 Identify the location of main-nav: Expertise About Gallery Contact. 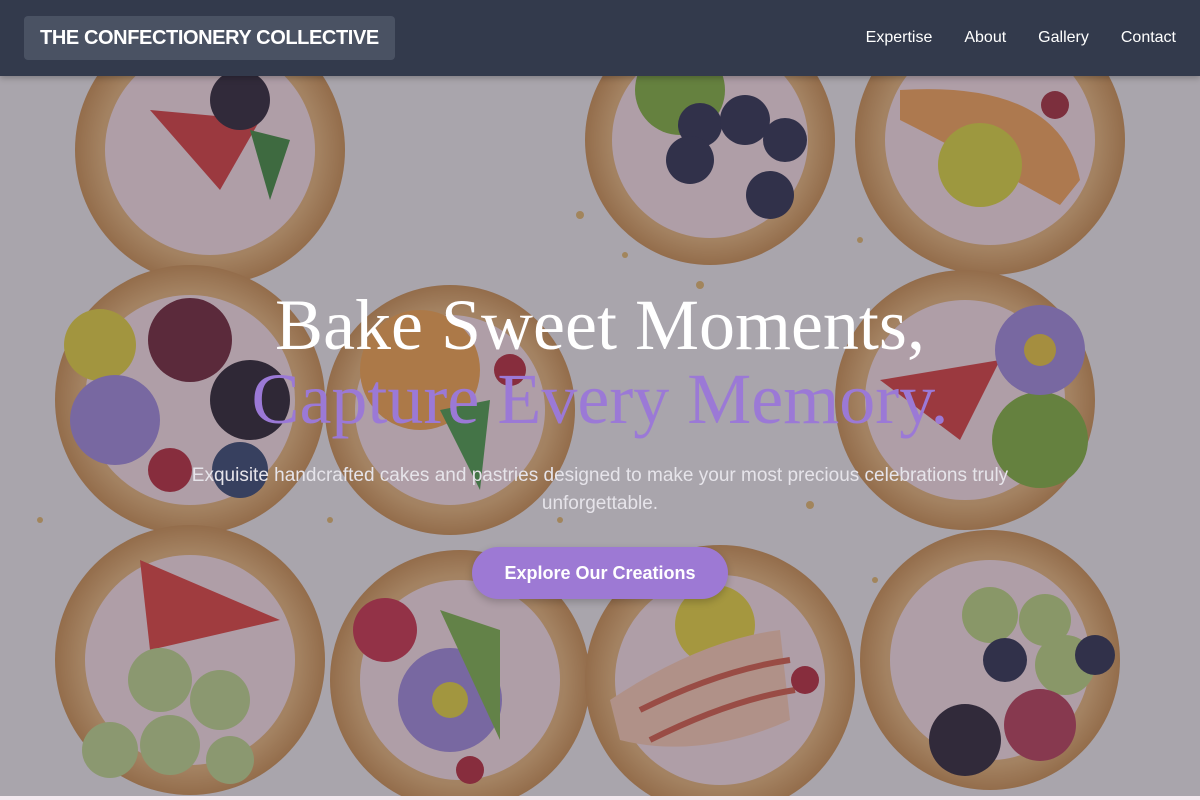
(1021, 38).